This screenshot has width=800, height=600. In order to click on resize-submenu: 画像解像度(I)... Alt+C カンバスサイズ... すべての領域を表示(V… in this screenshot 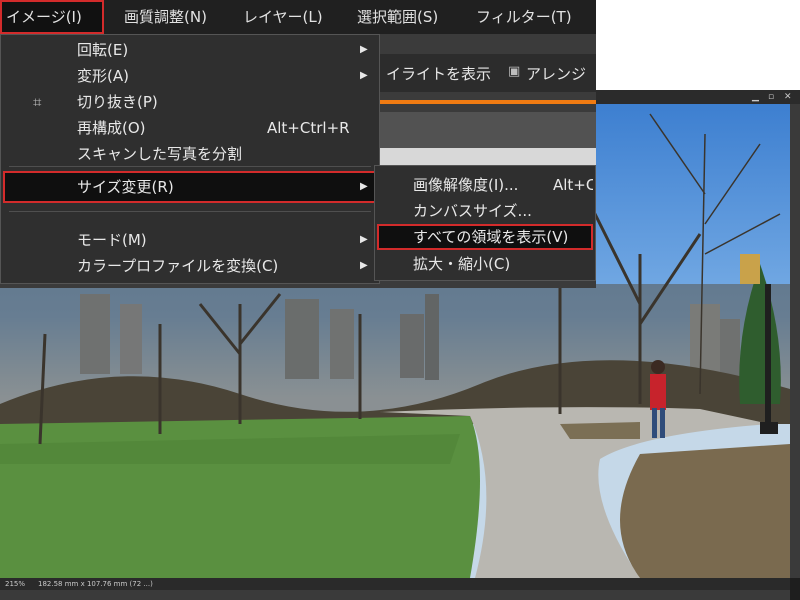, I will do `click(485, 223)`.